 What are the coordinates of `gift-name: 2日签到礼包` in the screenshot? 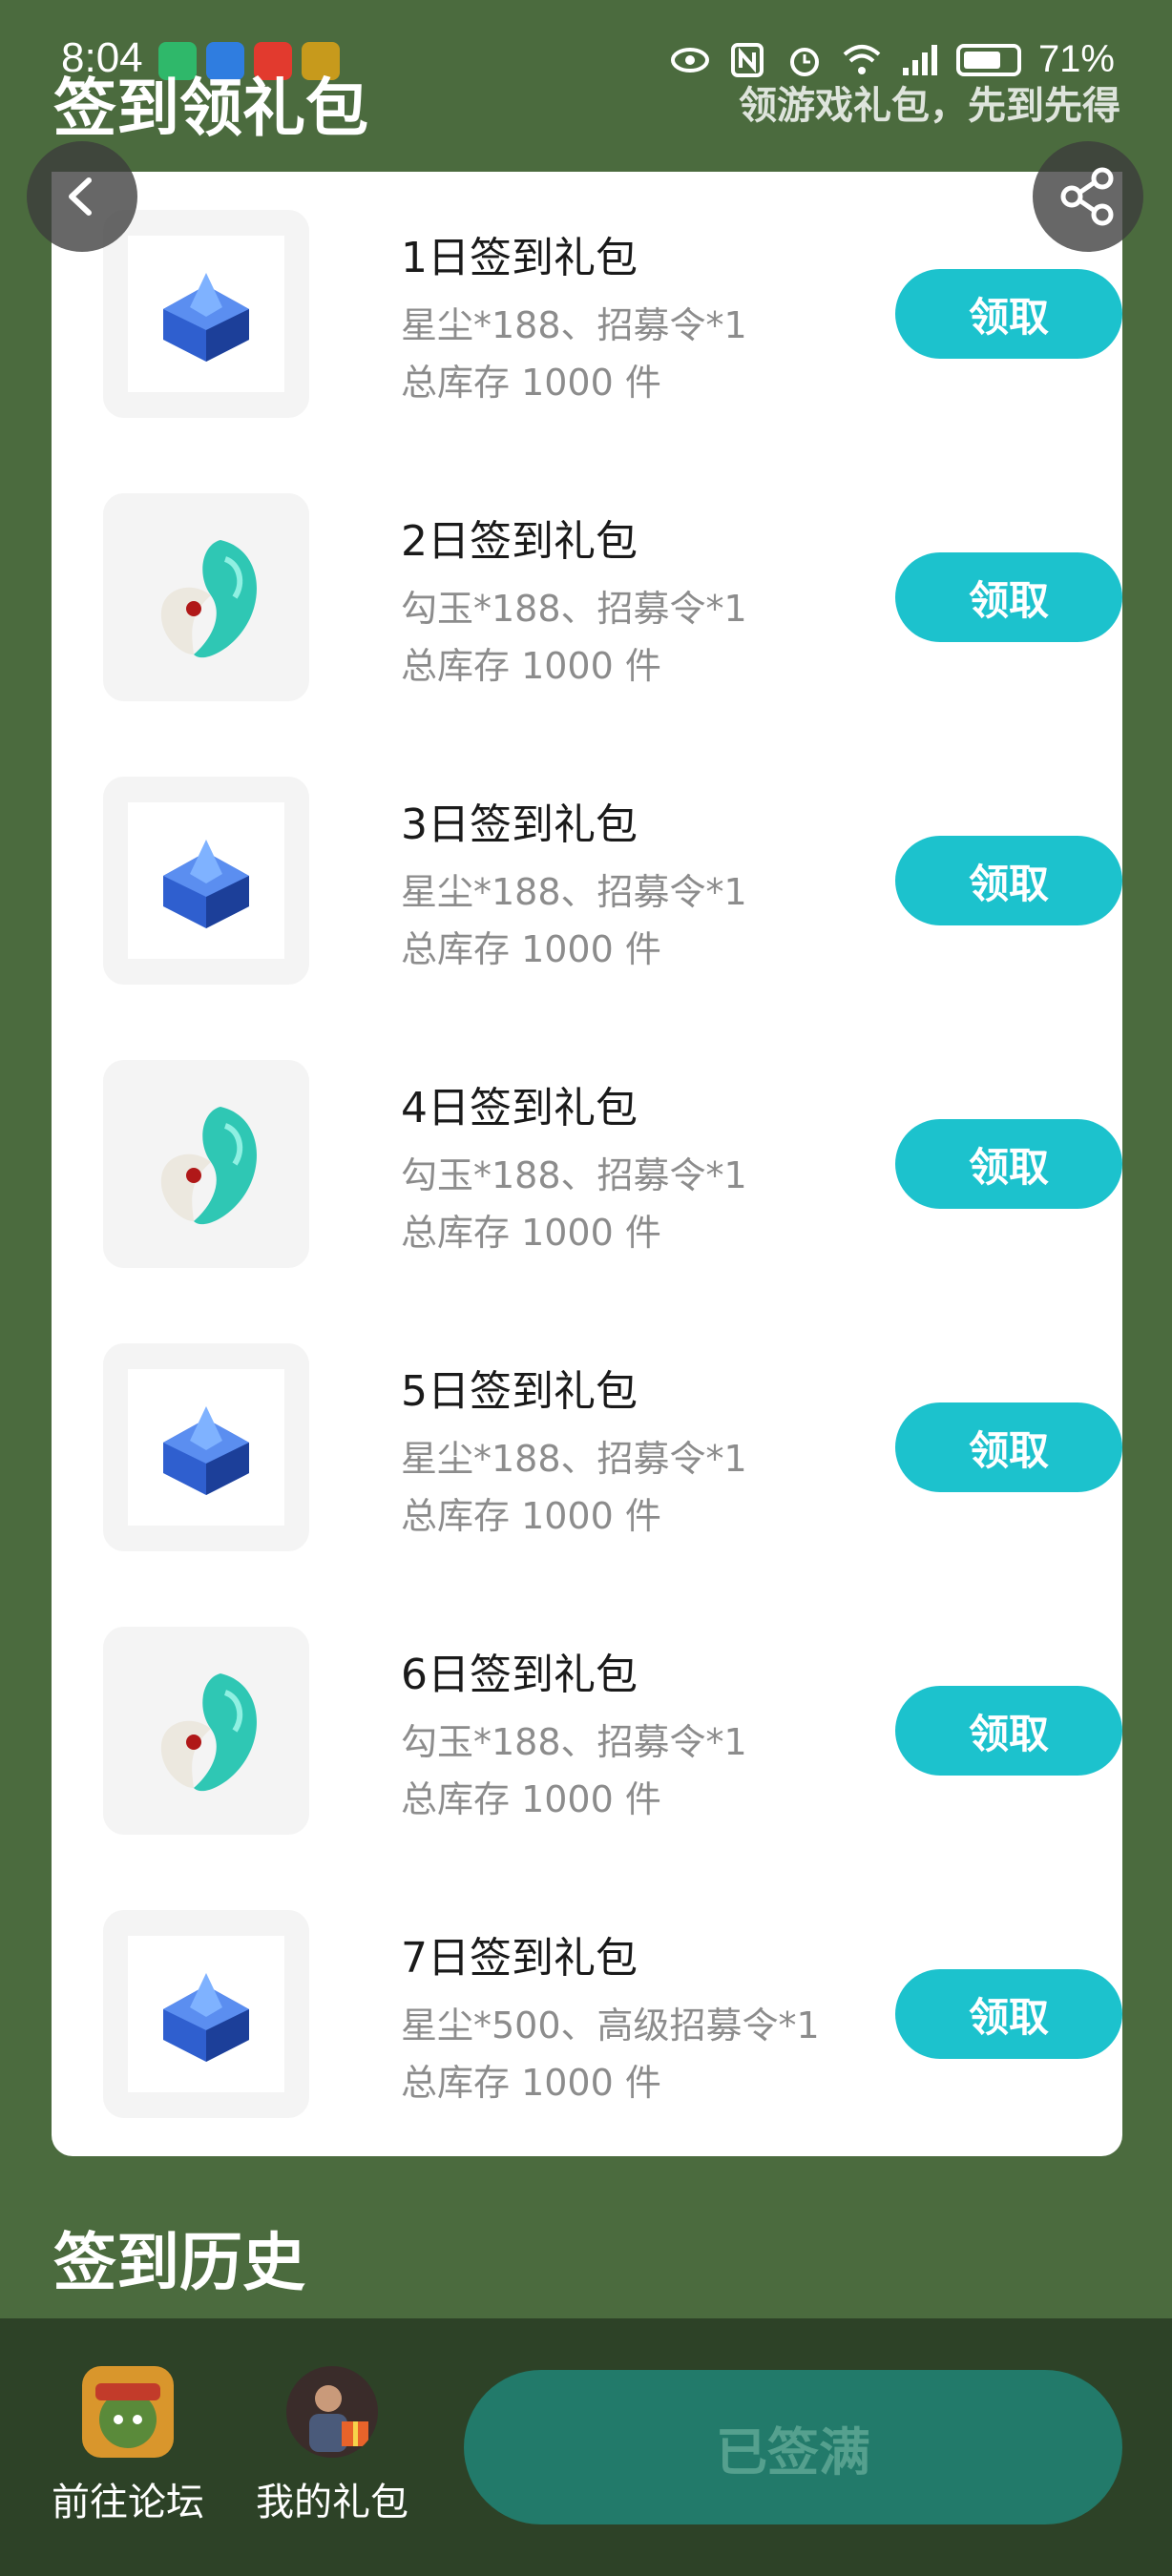 It's located at (519, 541).